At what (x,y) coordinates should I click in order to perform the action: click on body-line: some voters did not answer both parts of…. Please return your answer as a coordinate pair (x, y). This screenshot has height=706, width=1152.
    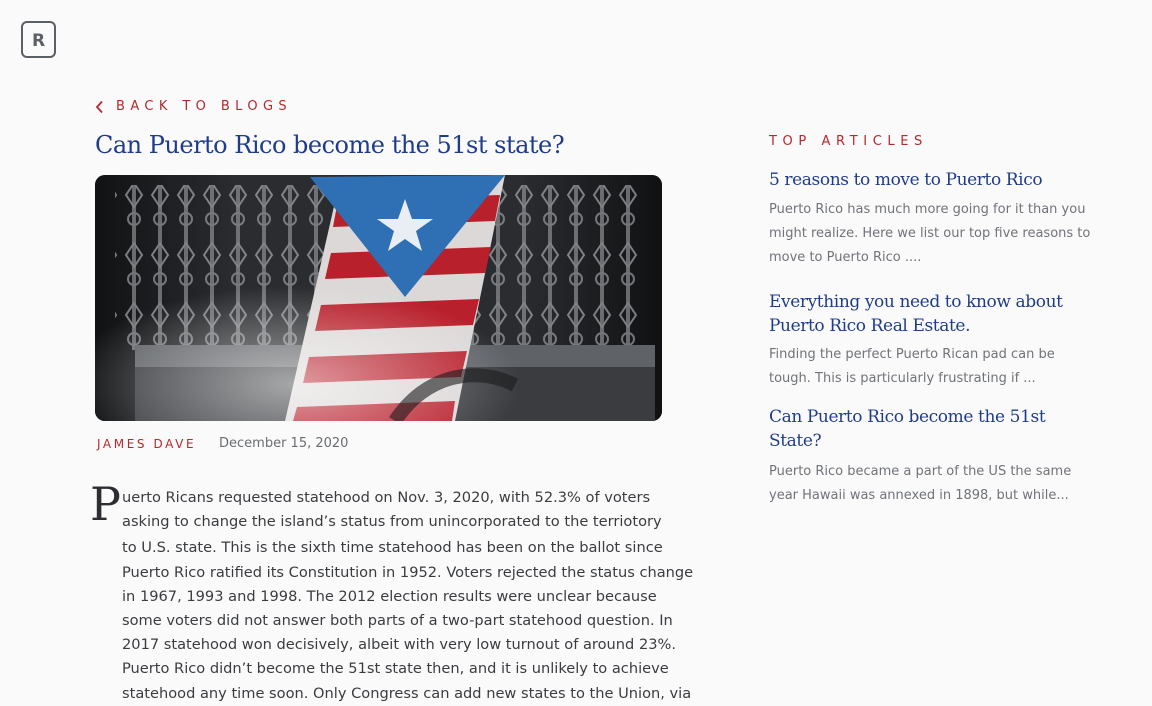
    Looking at the image, I should click on (397, 621).